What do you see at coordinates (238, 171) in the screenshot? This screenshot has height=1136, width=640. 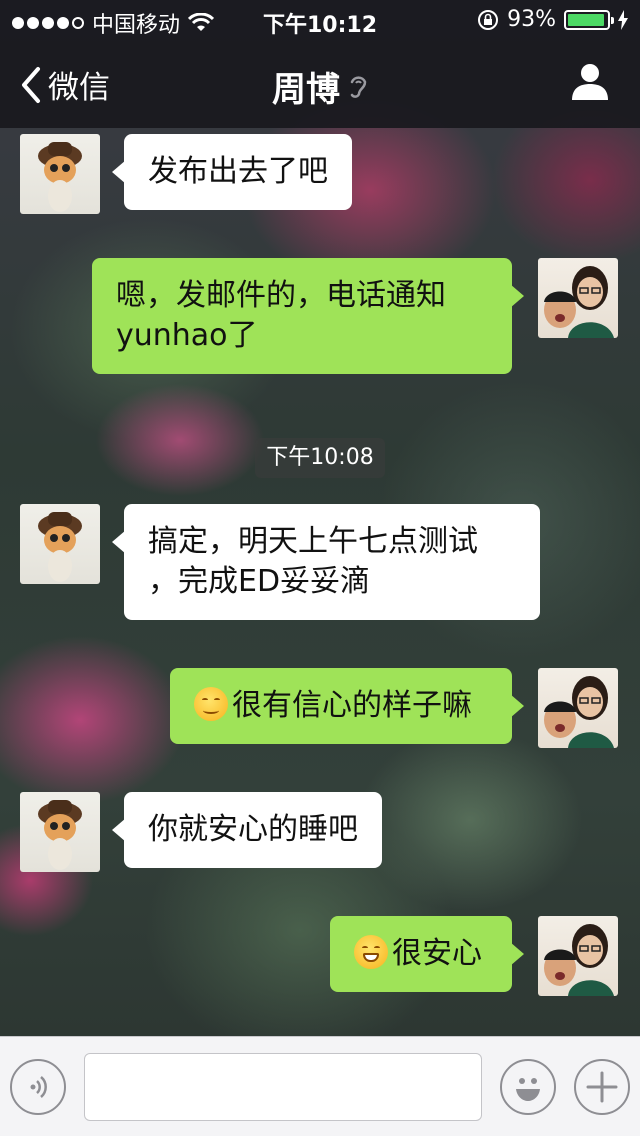 I see `message-text: 发布出去了吧` at bounding box center [238, 171].